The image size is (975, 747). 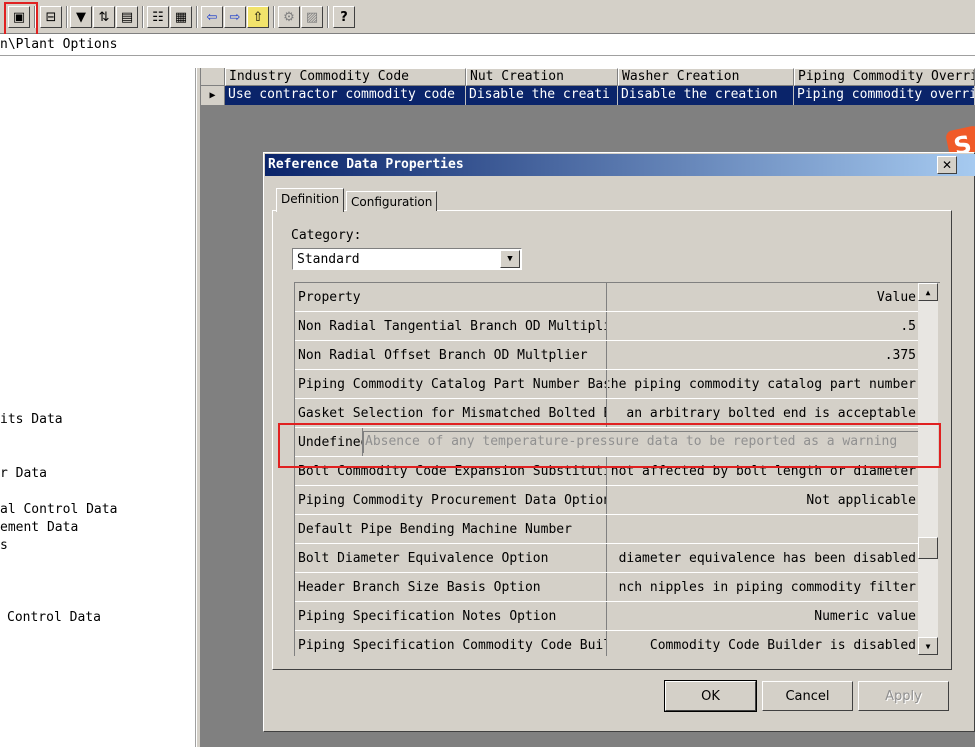 I want to click on dialog-title: Reference Data Properties, so click(x=620, y=165).